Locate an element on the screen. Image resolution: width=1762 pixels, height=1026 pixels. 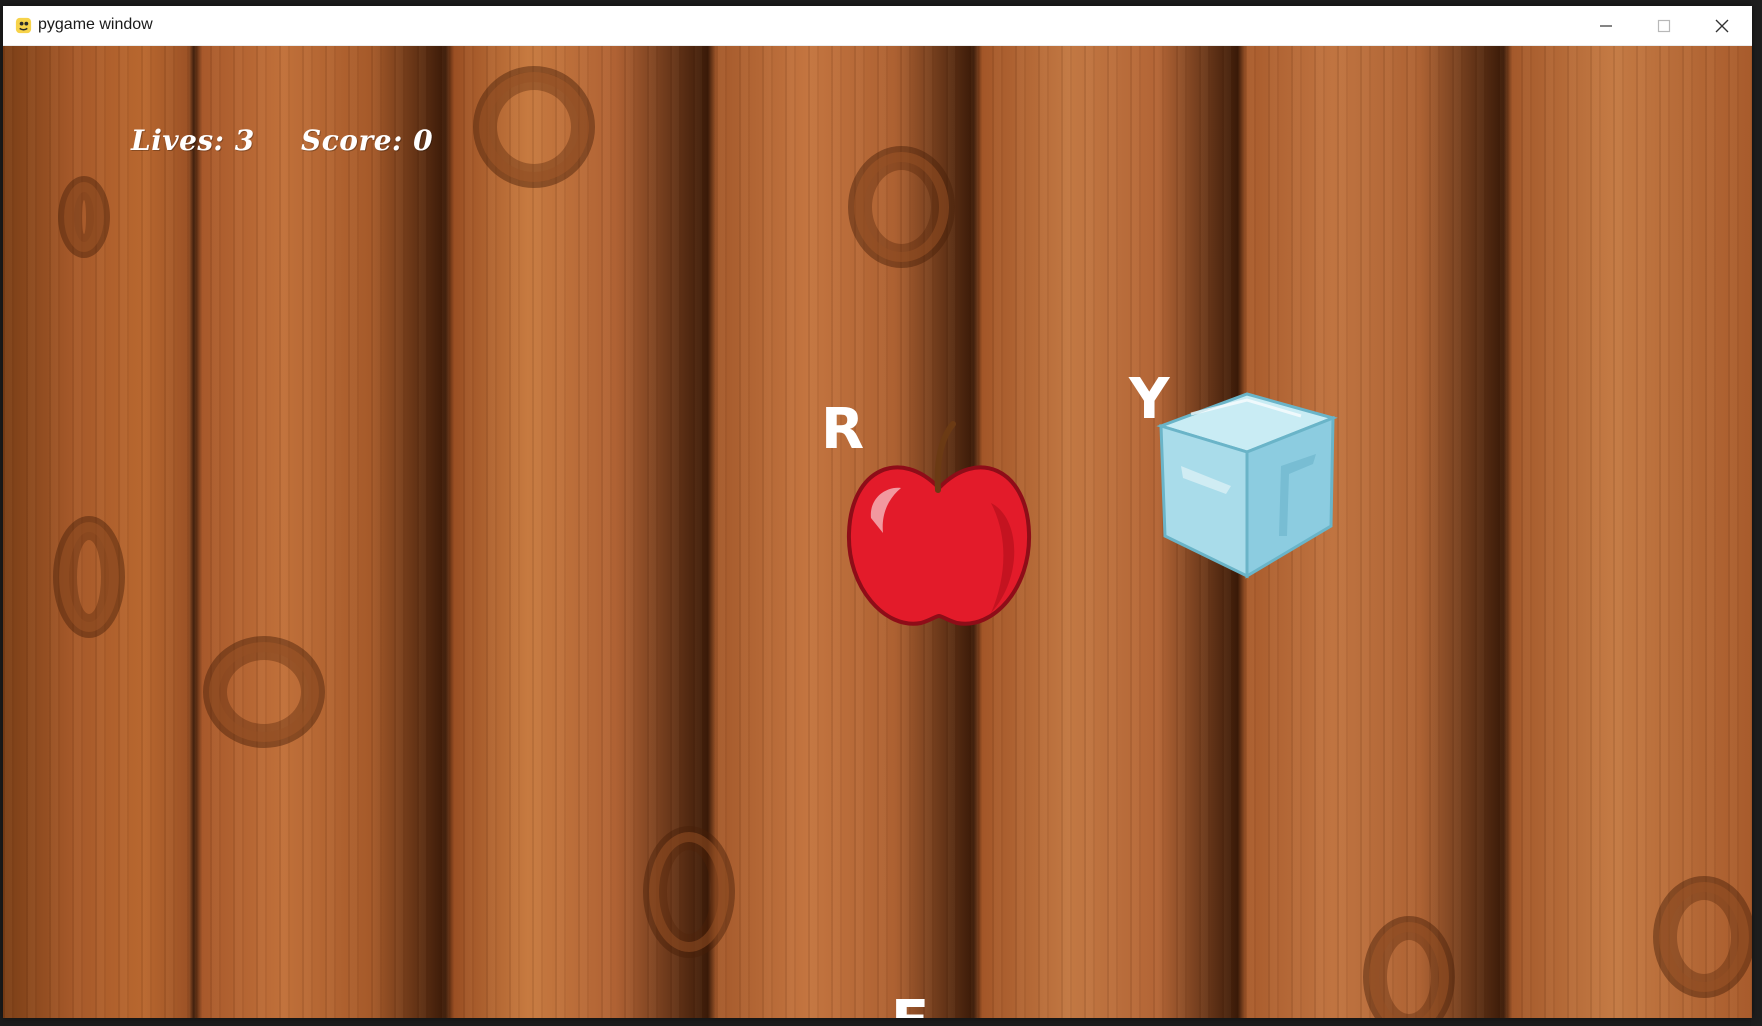
background-app-strip is located at coordinates (1756, 513).